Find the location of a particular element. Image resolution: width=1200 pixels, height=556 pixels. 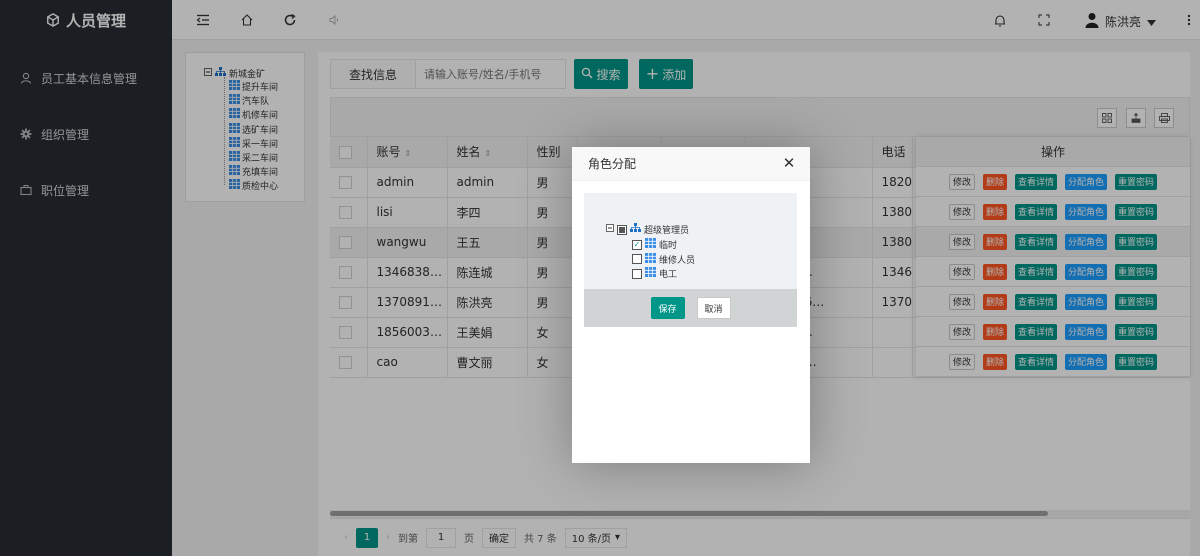

dialog-footer: 保存 取消 is located at coordinates (690, 308).